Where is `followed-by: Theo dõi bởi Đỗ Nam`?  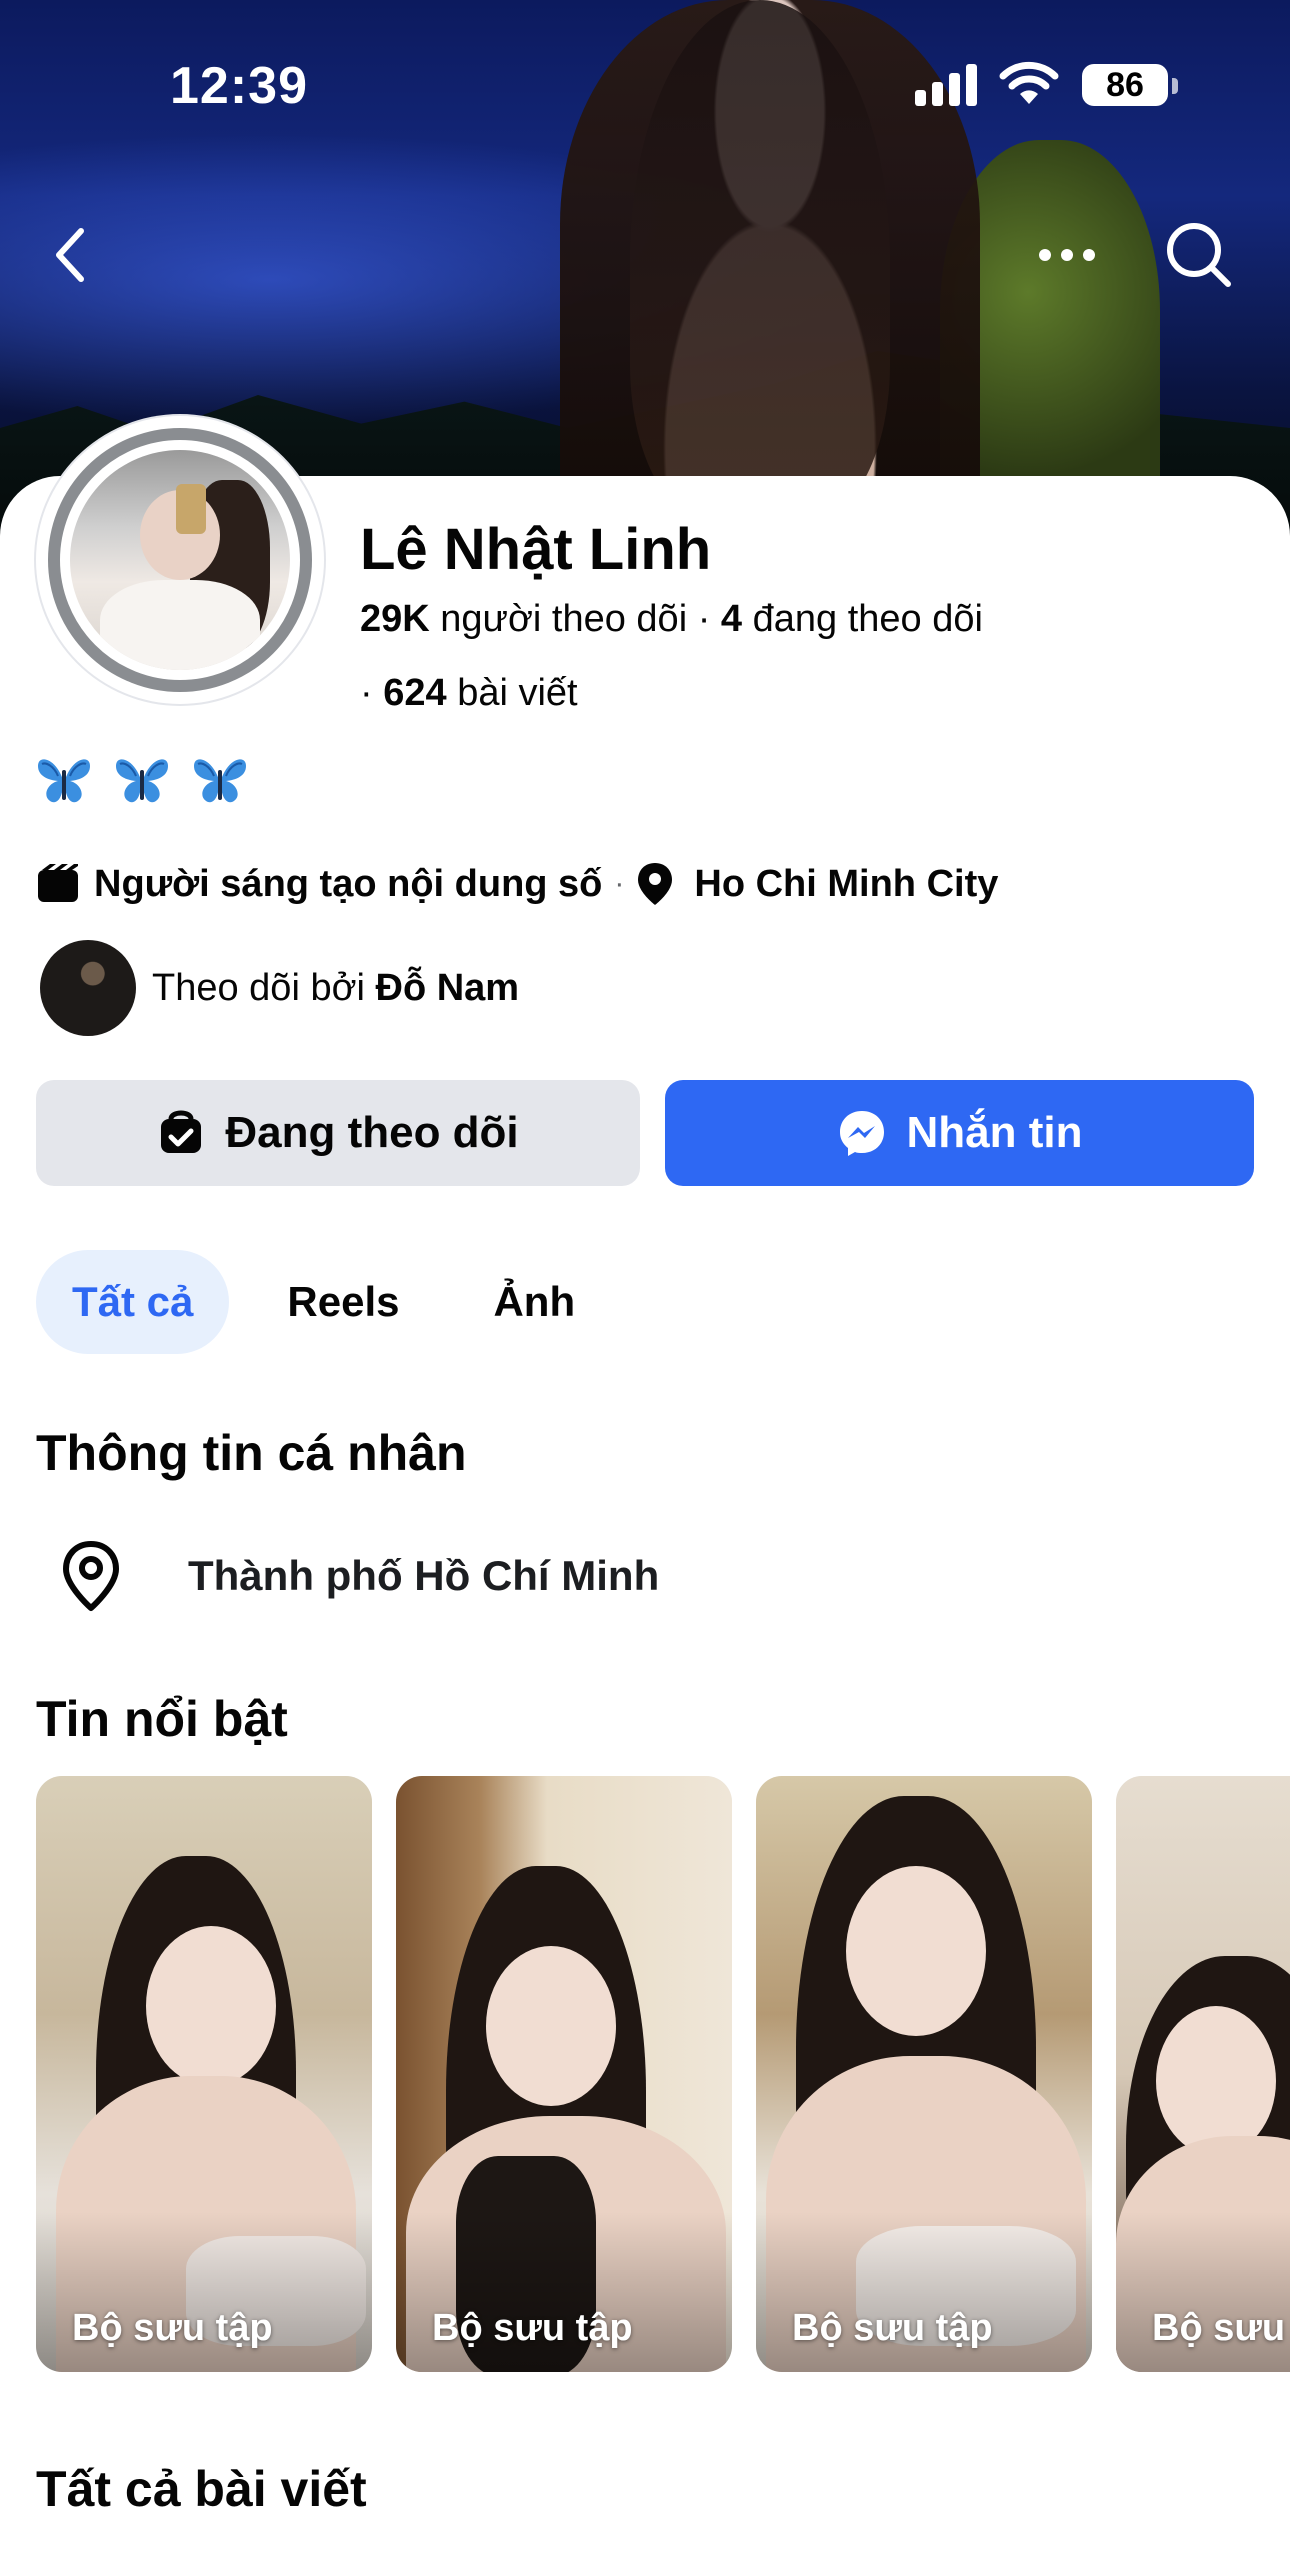 followed-by: Theo dõi bởi Đỗ Nam is located at coordinates (279, 988).